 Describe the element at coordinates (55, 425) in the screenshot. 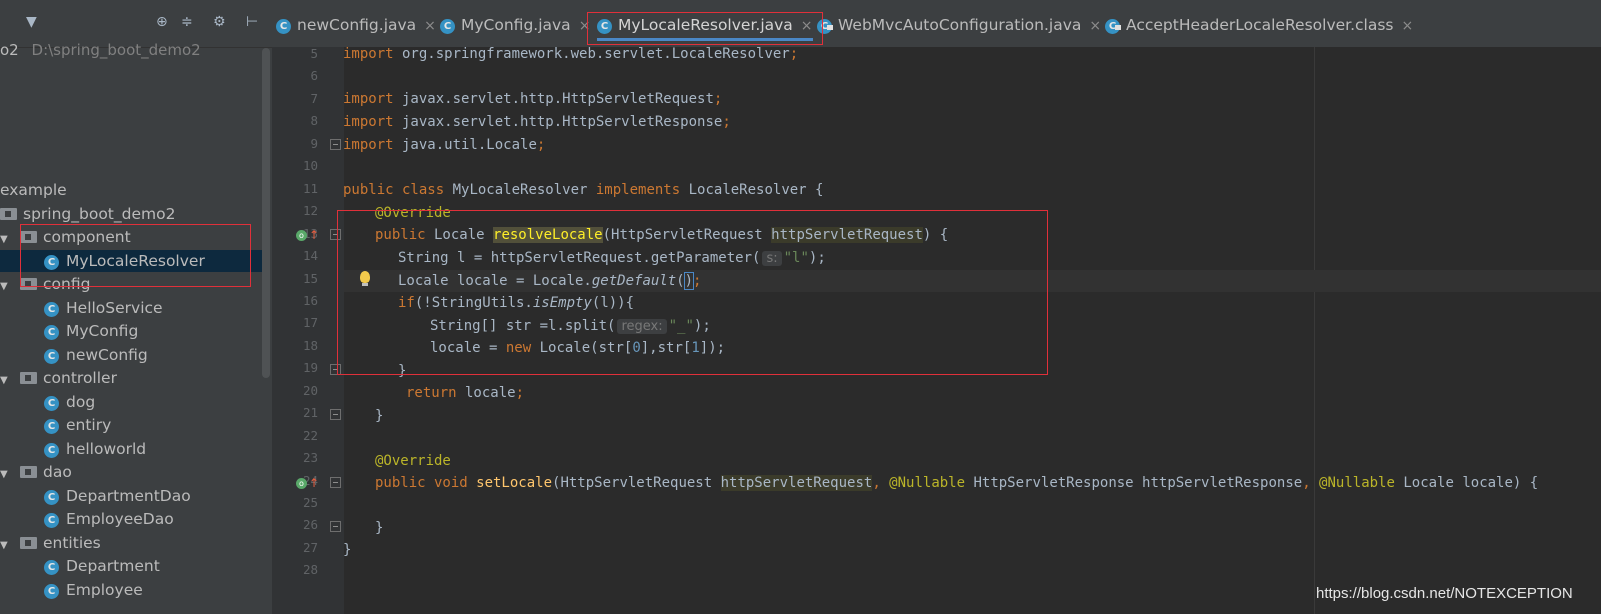

I see `tree-row-content: Centiry` at that location.